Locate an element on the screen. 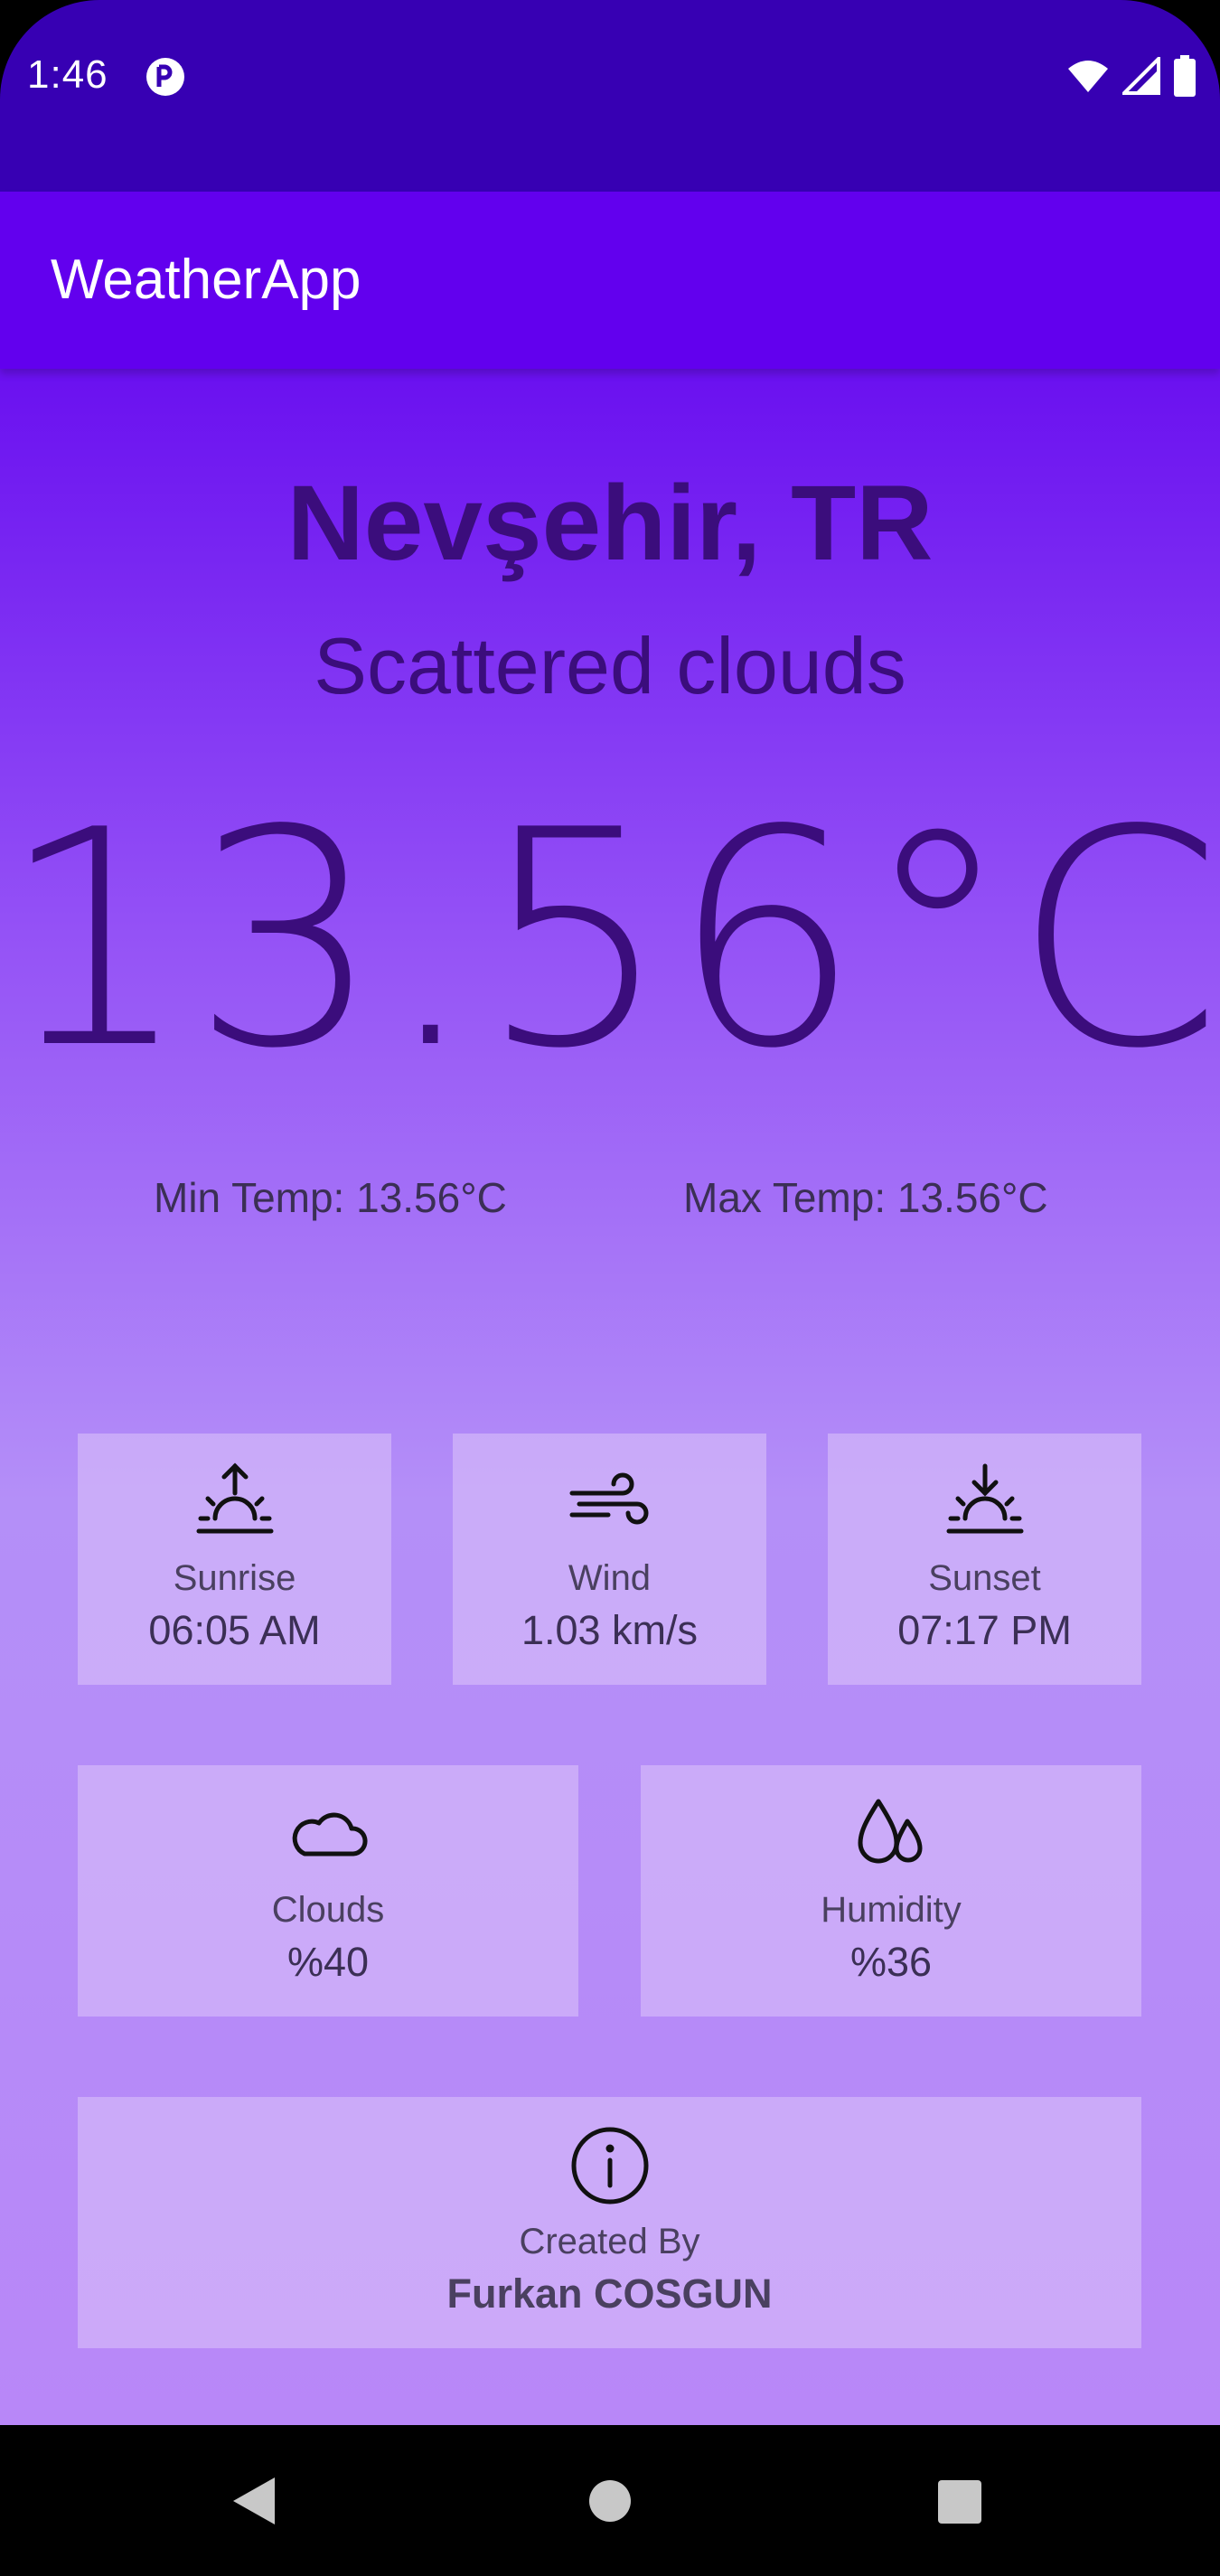 The width and height of the screenshot is (1220, 2576). wind-card: Wind 1.03 km/s is located at coordinates (609, 1559).